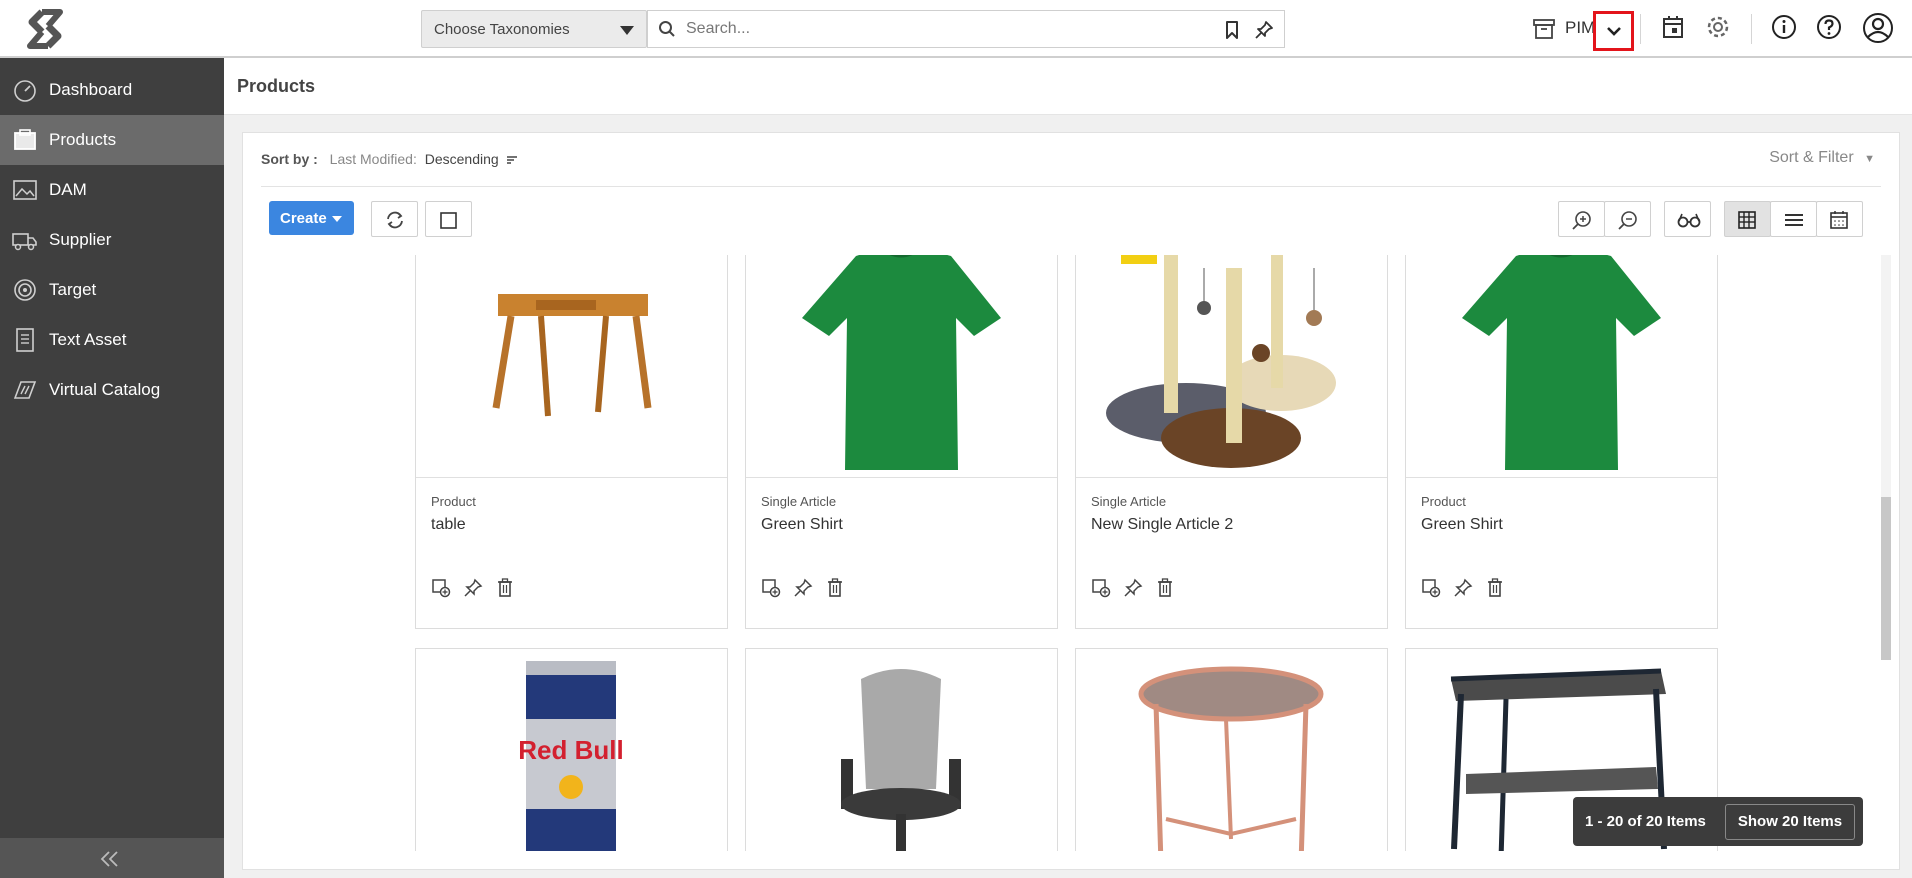 Image resolution: width=1912 pixels, height=878 pixels. I want to click on product-name: table, so click(448, 525).